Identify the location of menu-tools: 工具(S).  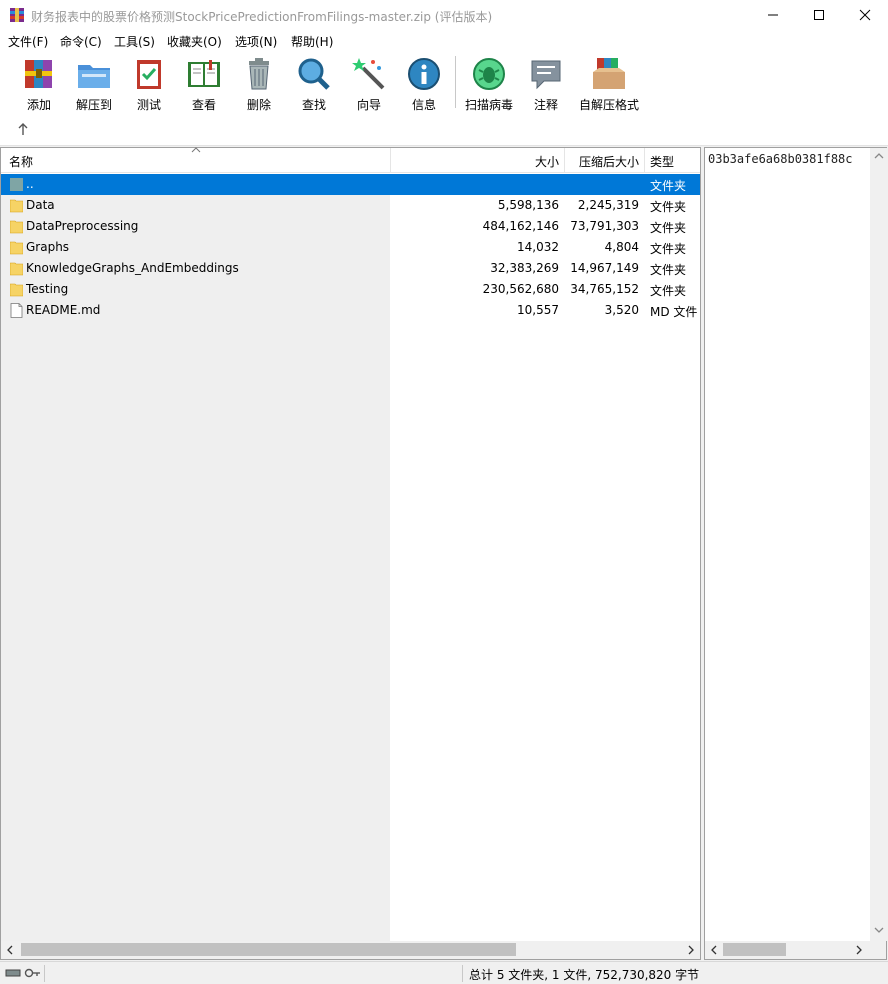
(134, 41).